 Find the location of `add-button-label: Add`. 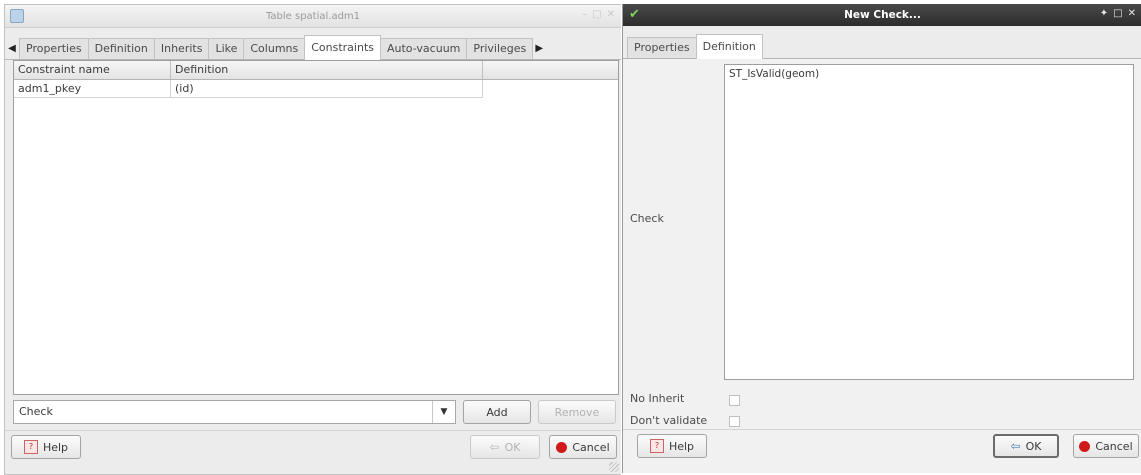

add-button-label: Add is located at coordinates (497, 412).